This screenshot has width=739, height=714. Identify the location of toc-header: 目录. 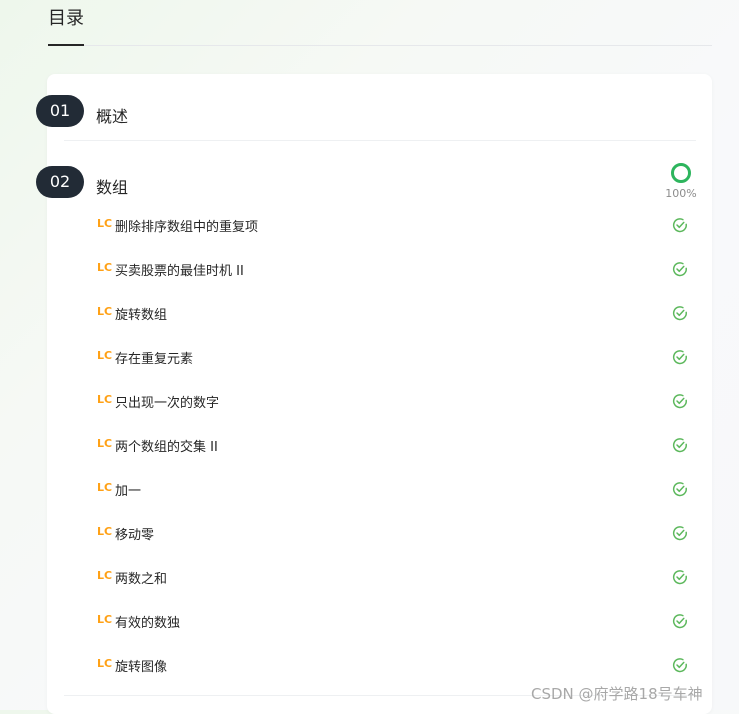
(380, 23).